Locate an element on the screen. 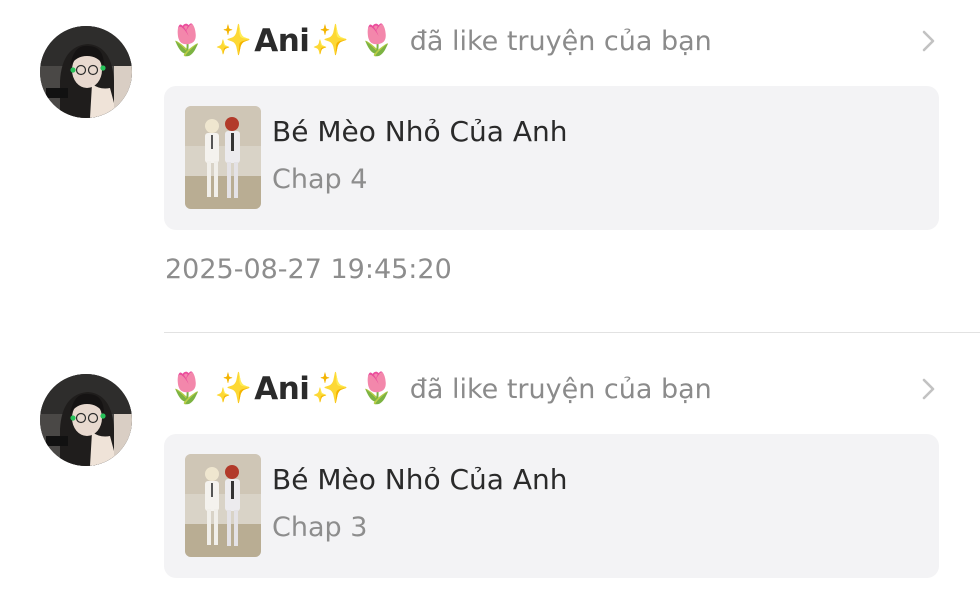 The image size is (980, 600). notification-timestamp: 2025-08-27 19:45:20 is located at coordinates (308, 269).